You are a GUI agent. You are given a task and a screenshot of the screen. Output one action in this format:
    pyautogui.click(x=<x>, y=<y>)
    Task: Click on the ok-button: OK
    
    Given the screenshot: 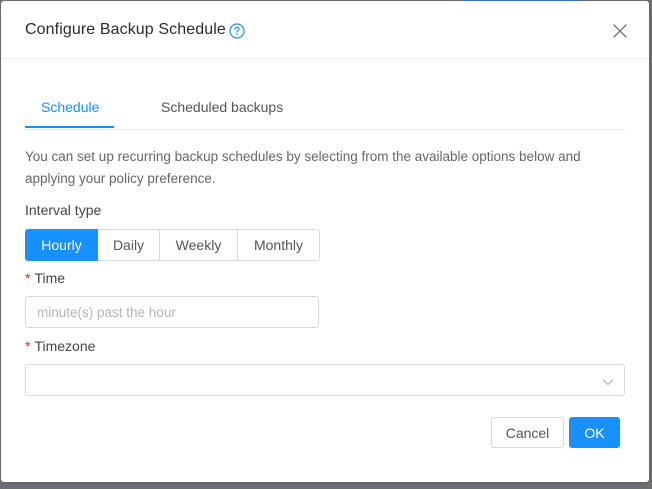 What is the action you would take?
    pyautogui.click(x=594, y=432)
    